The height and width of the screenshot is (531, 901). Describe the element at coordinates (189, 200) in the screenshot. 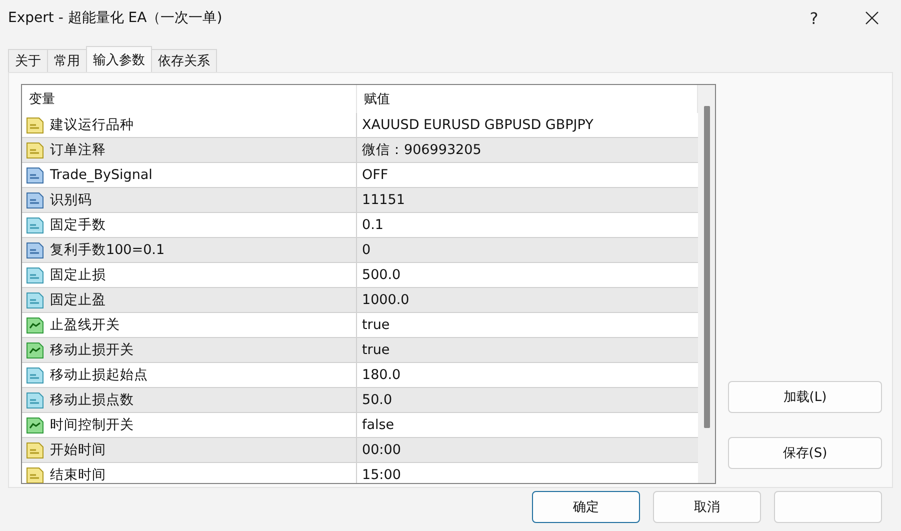

I see `parameter-name: 识别码` at that location.